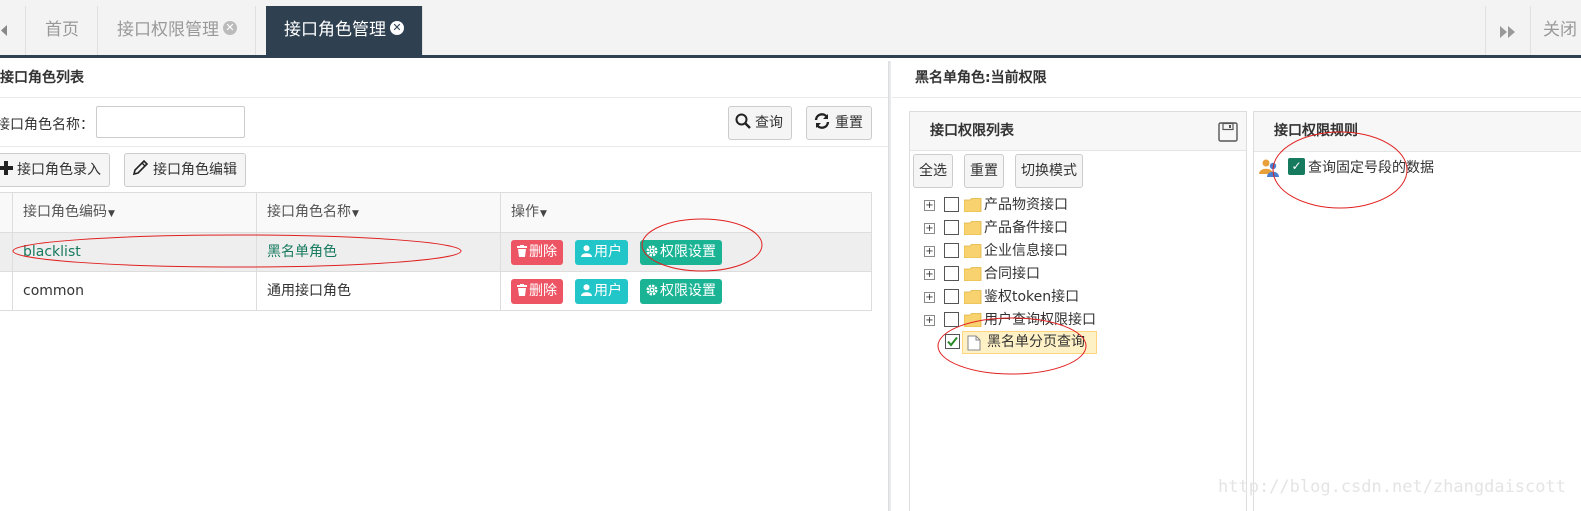 This screenshot has width=1581, height=511. Describe the element at coordinates (933, 171) in the screenshot. I see `select-all-button: 全选` at that location.